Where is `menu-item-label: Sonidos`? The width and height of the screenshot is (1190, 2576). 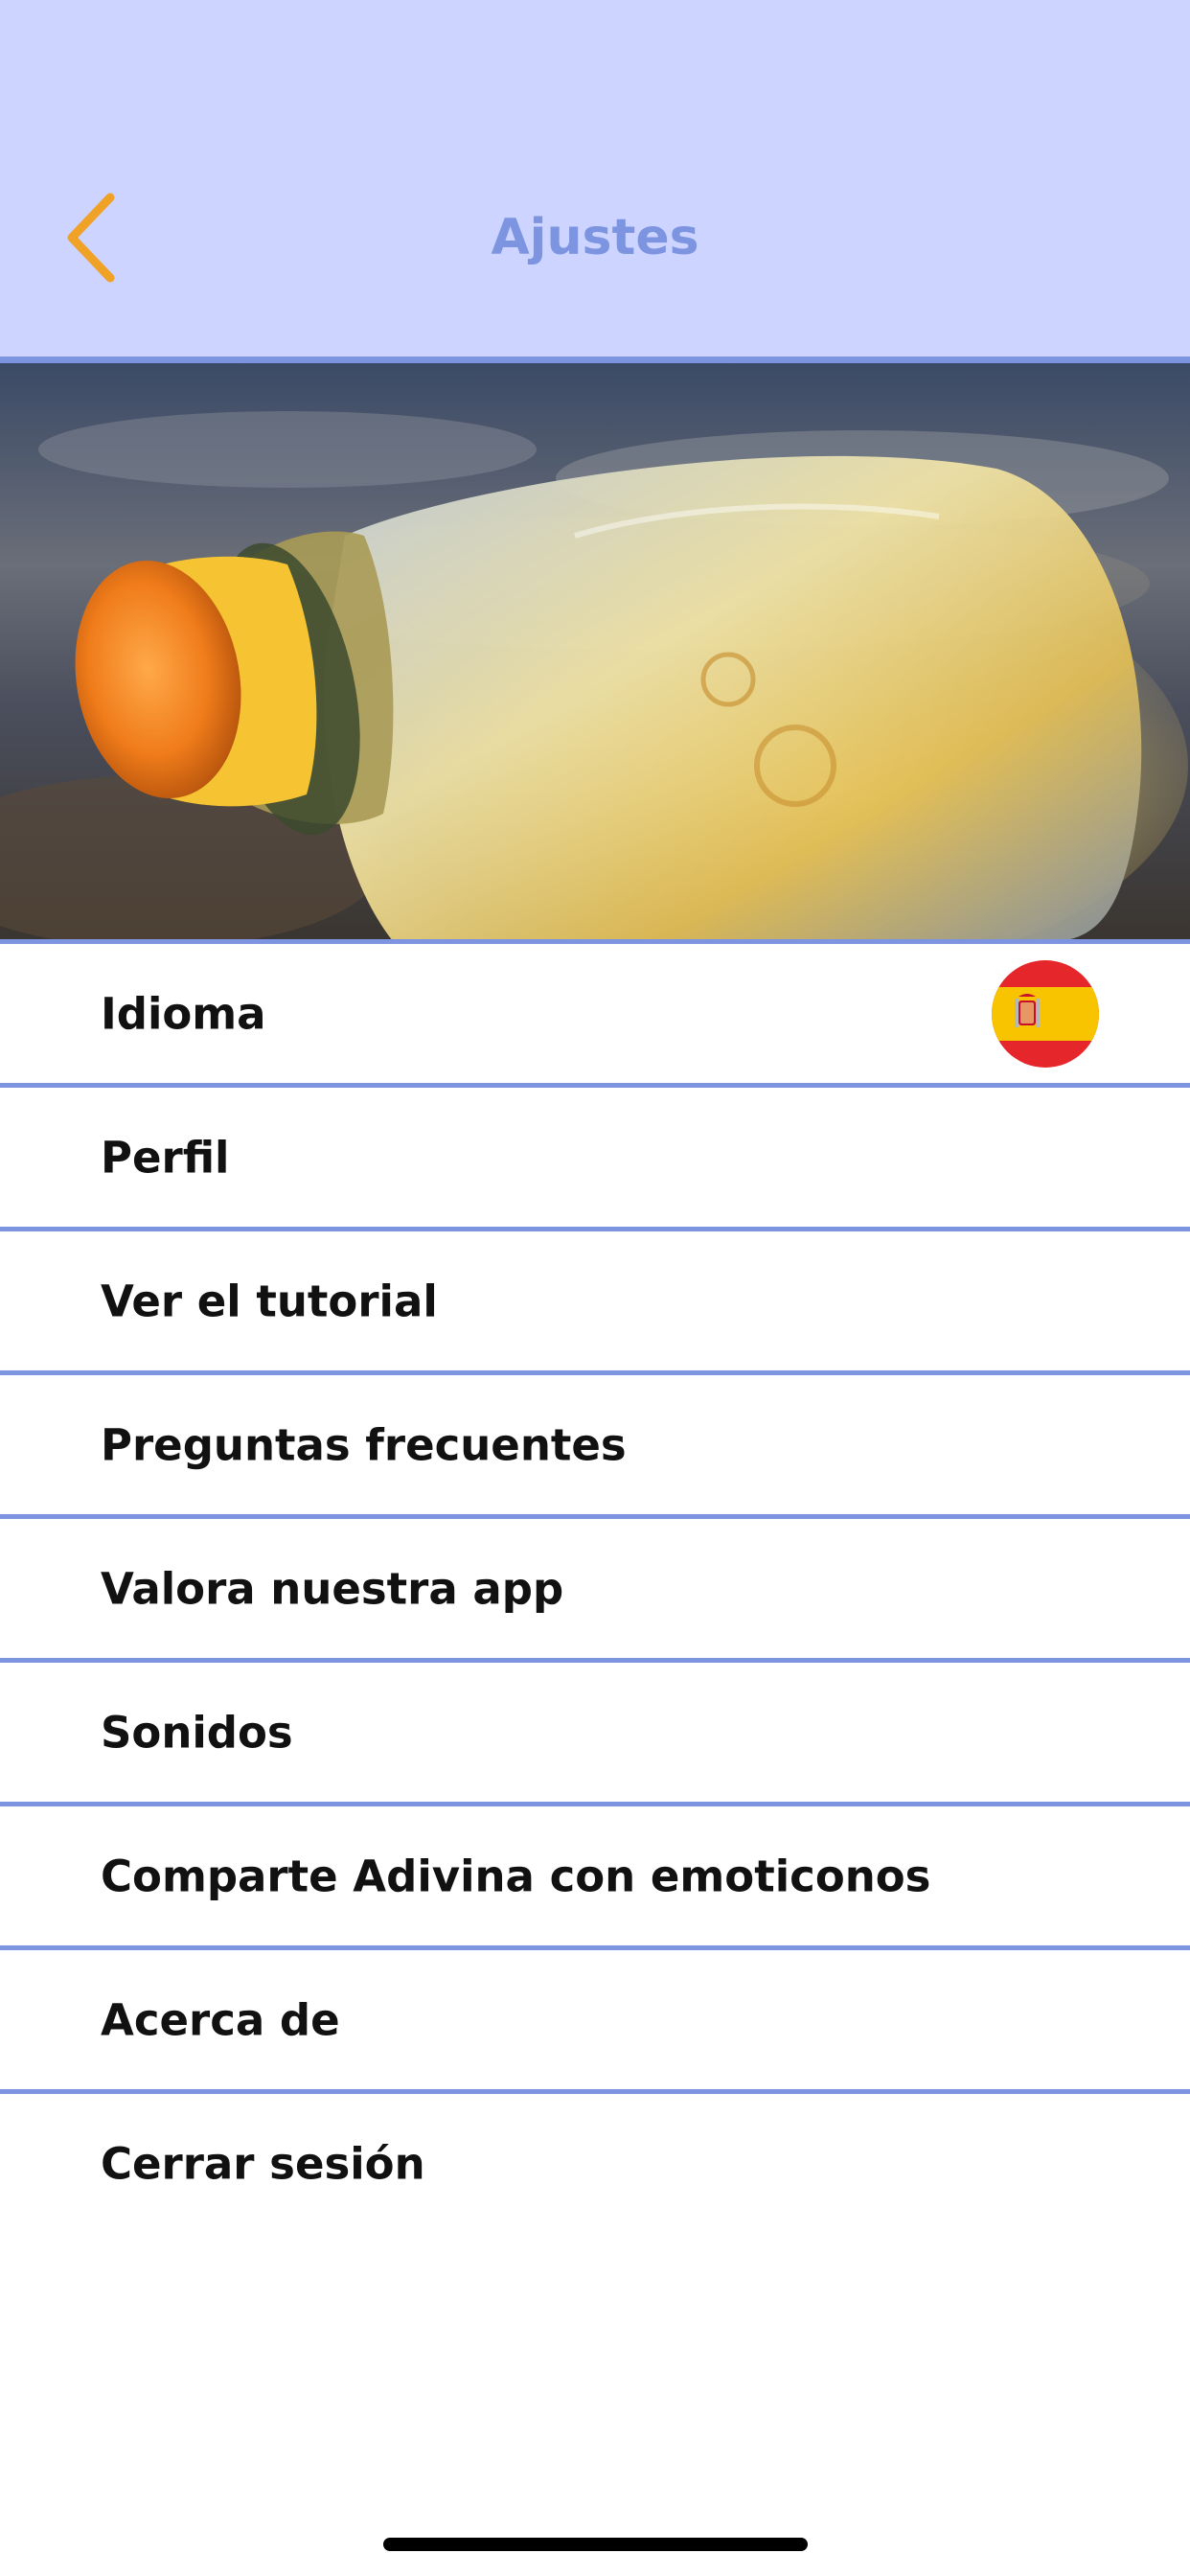
menu-item-label: Sonidos is located at coordinates (197, 1732).